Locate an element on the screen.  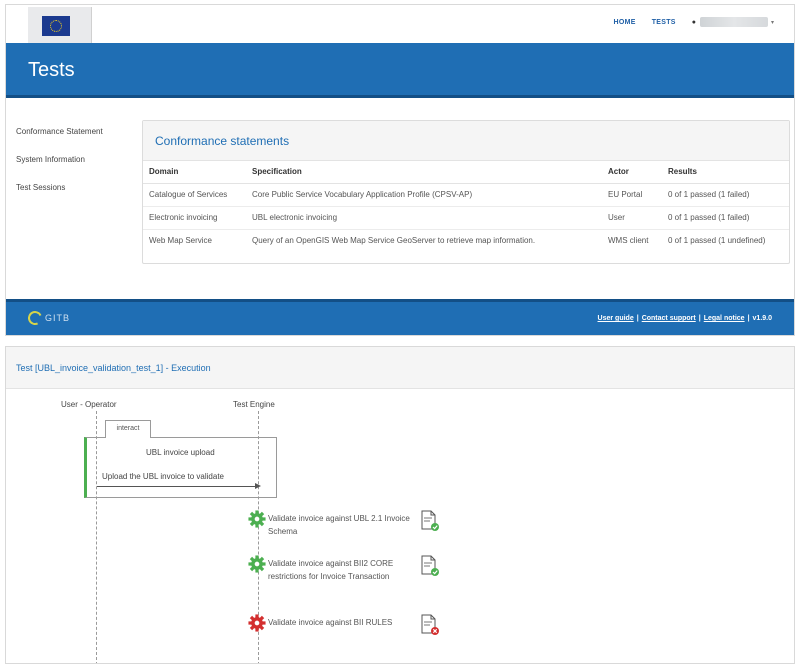
user-icon: ● is located at coordinates (693, 22).